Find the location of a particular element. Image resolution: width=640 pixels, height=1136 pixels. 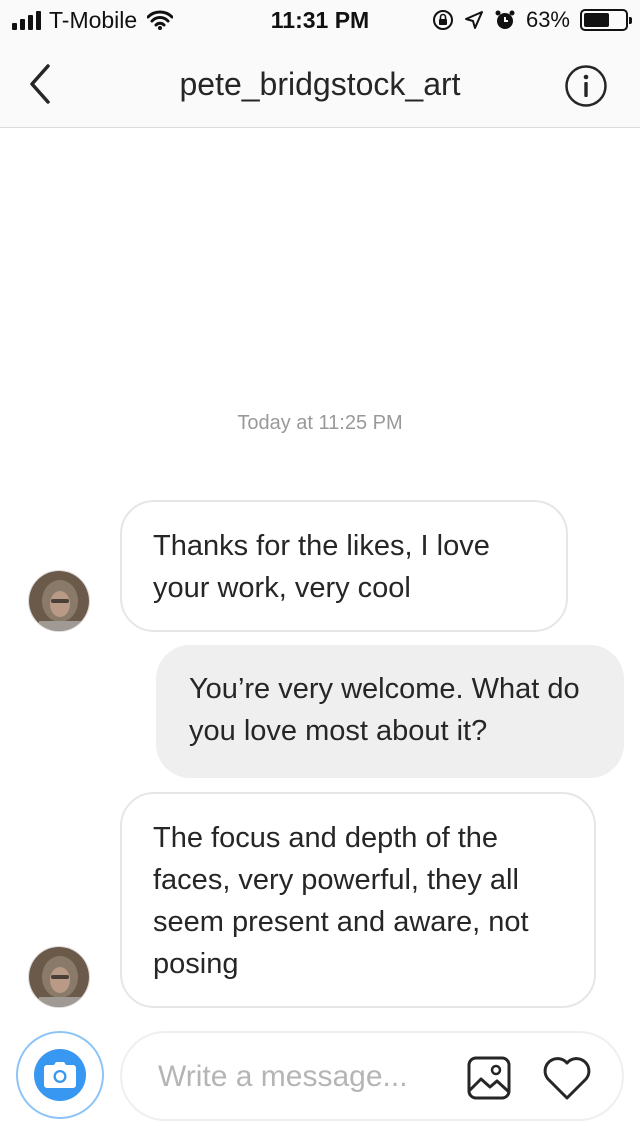

battery-percent: 63% is located at coordinates (547, 19).